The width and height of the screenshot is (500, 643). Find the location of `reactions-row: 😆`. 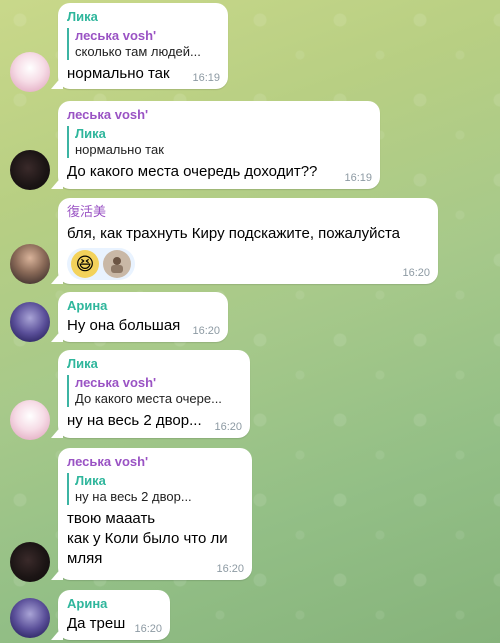

reactions-row: 😆 is located at coordinates (247, 264).